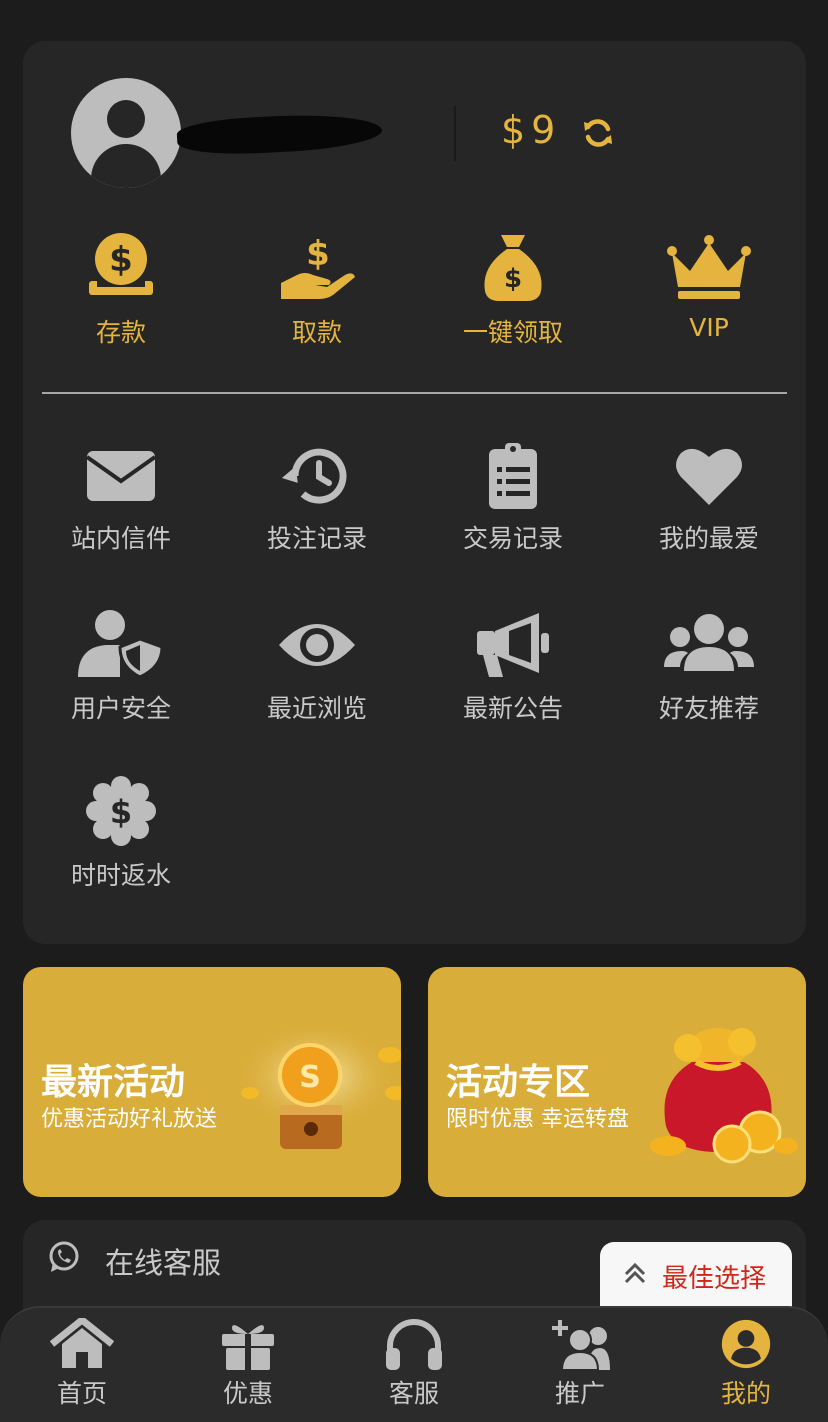  What do you see at coordinates (513, 476) in the screenshot?
I see `clipboard-icon` at bounding box center [513, 476].